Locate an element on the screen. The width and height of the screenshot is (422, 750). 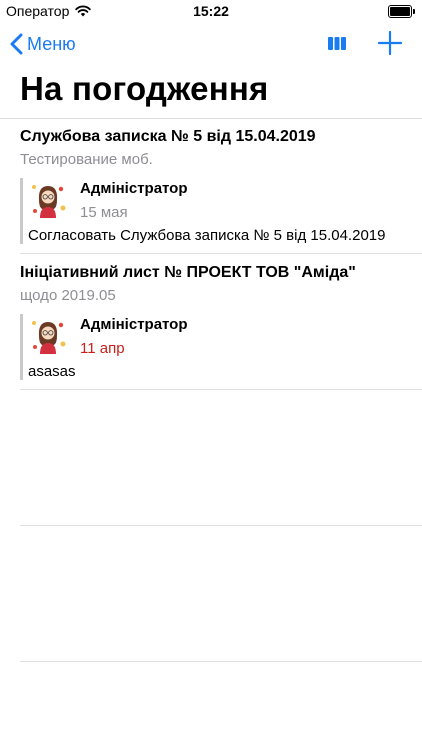
battery-icon is located at coordinates (401, 11).